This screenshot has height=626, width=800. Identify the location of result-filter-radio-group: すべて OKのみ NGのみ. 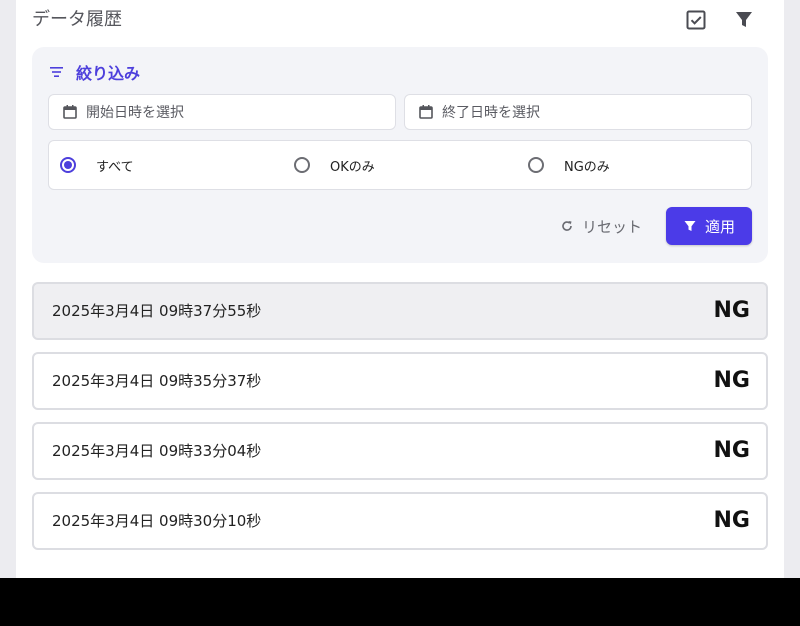
(400, 165).